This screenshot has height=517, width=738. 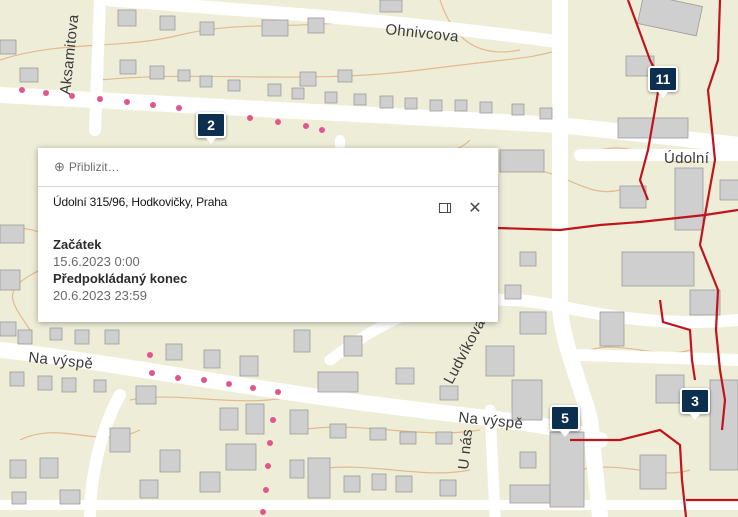 I want to click on closure-marker-11: 11, so click(x=663, y=82).